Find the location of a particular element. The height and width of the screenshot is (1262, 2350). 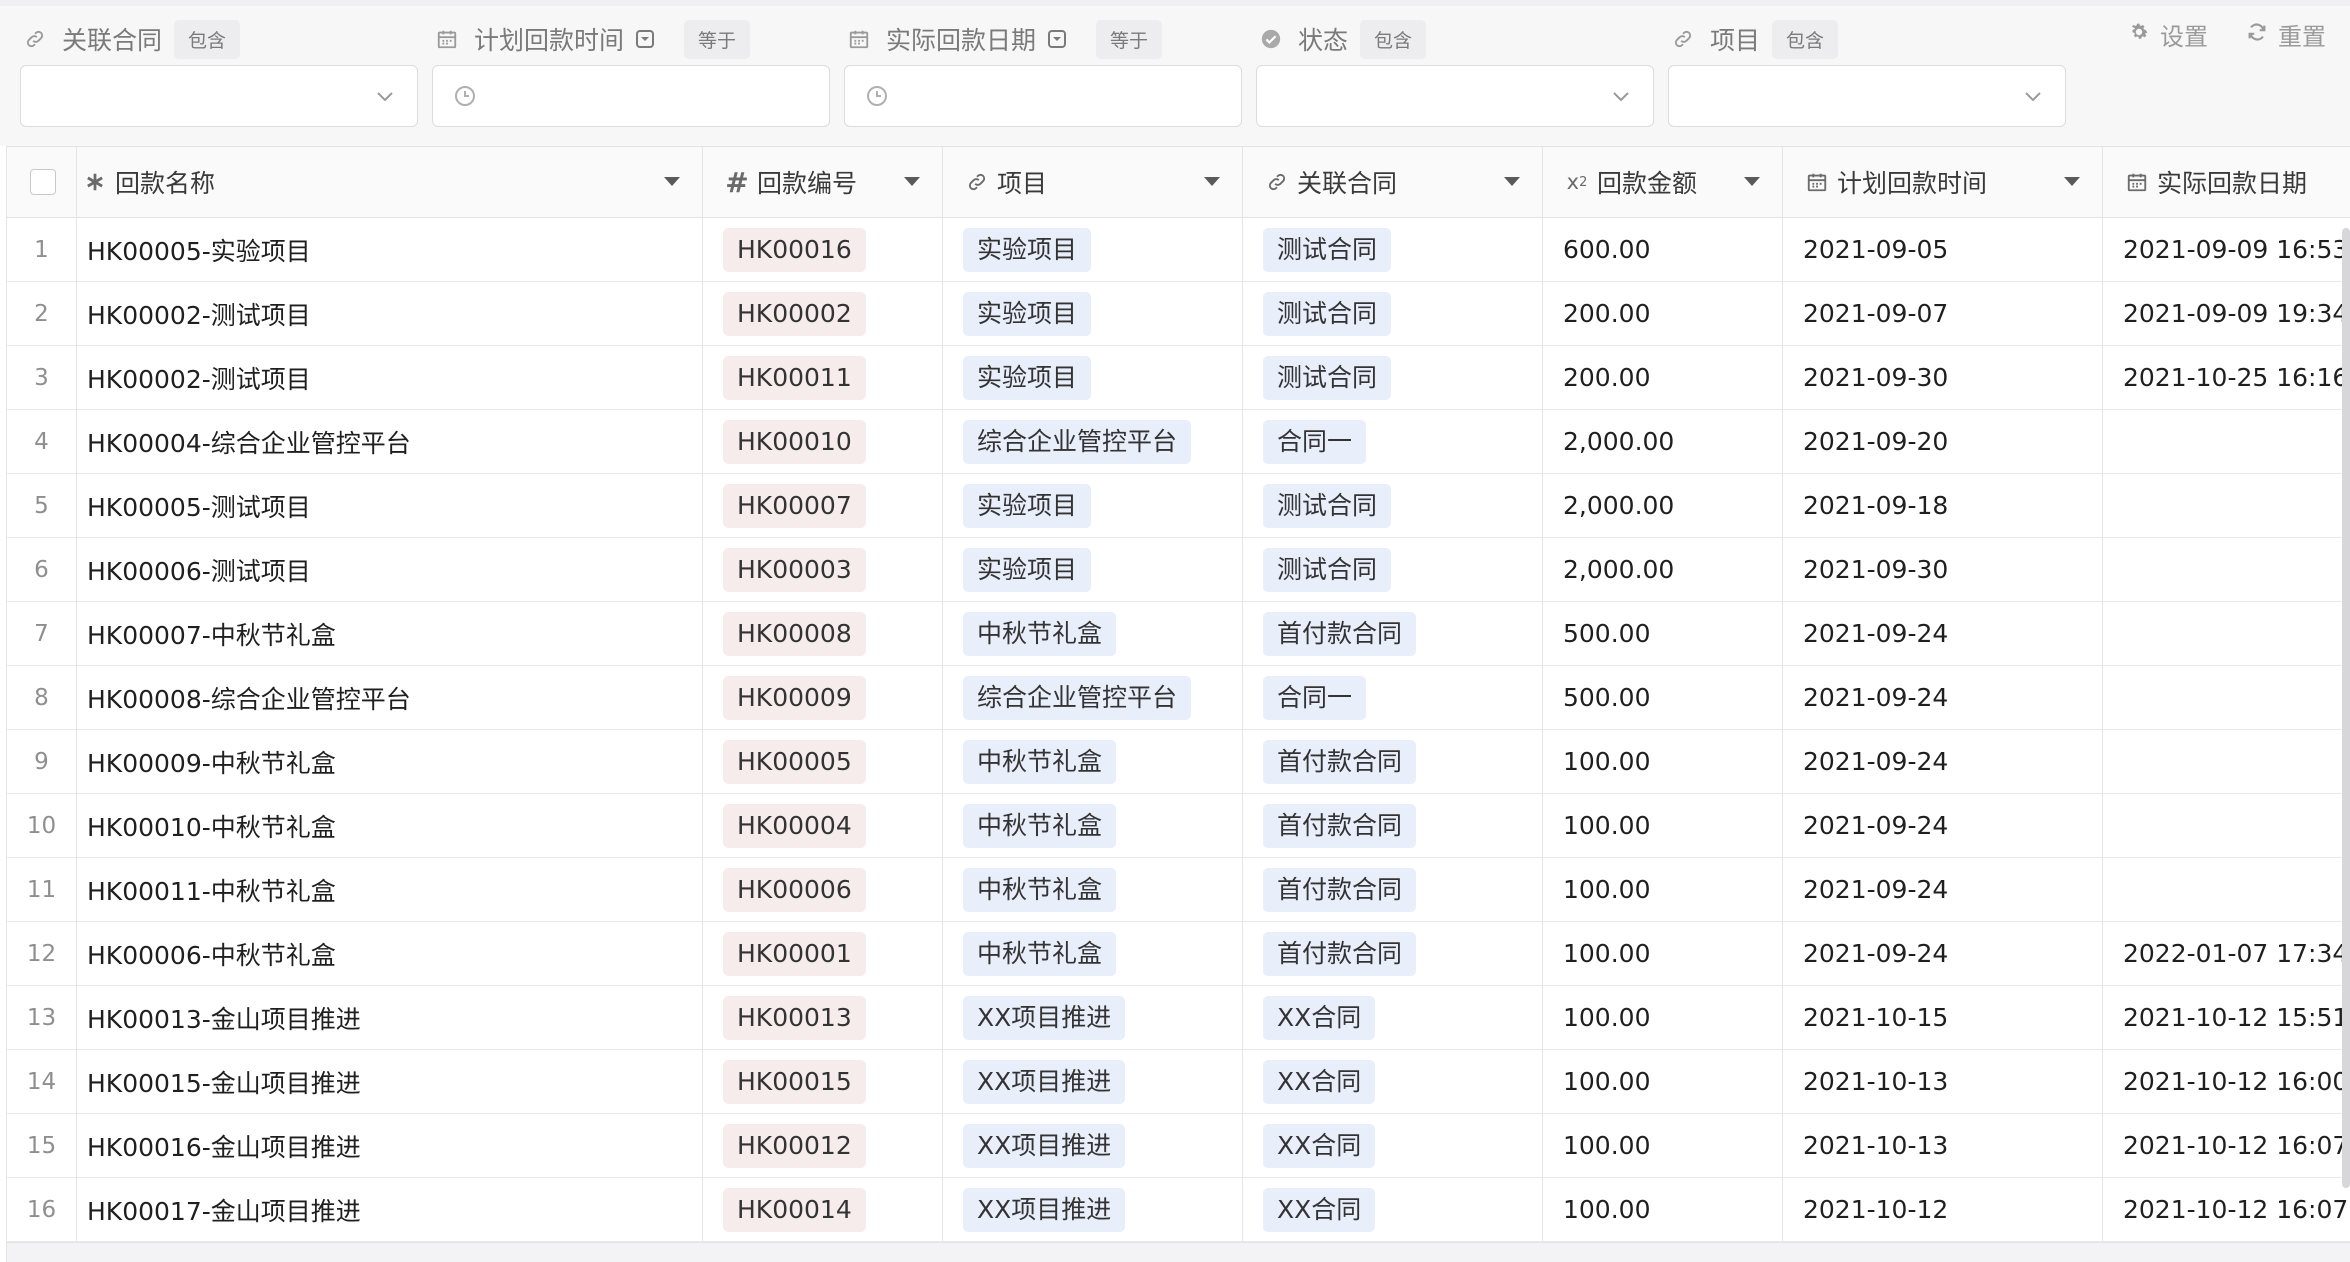

filter-select-related-contract is located at coordinates (219, 96).